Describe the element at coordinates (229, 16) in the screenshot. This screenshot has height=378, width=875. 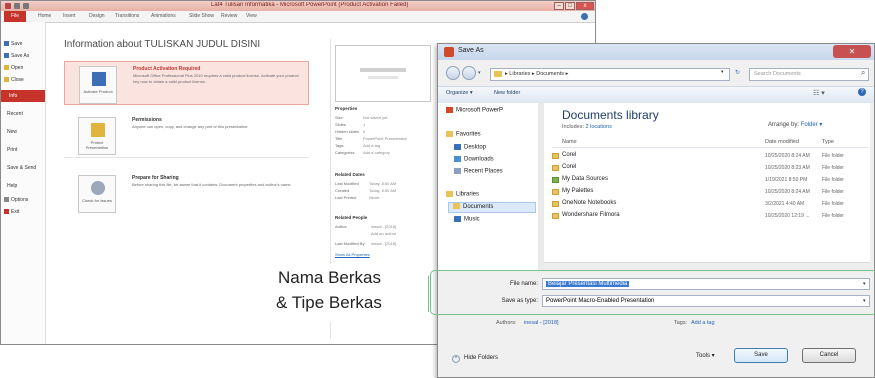
I see `tab-review: Review` at that location.